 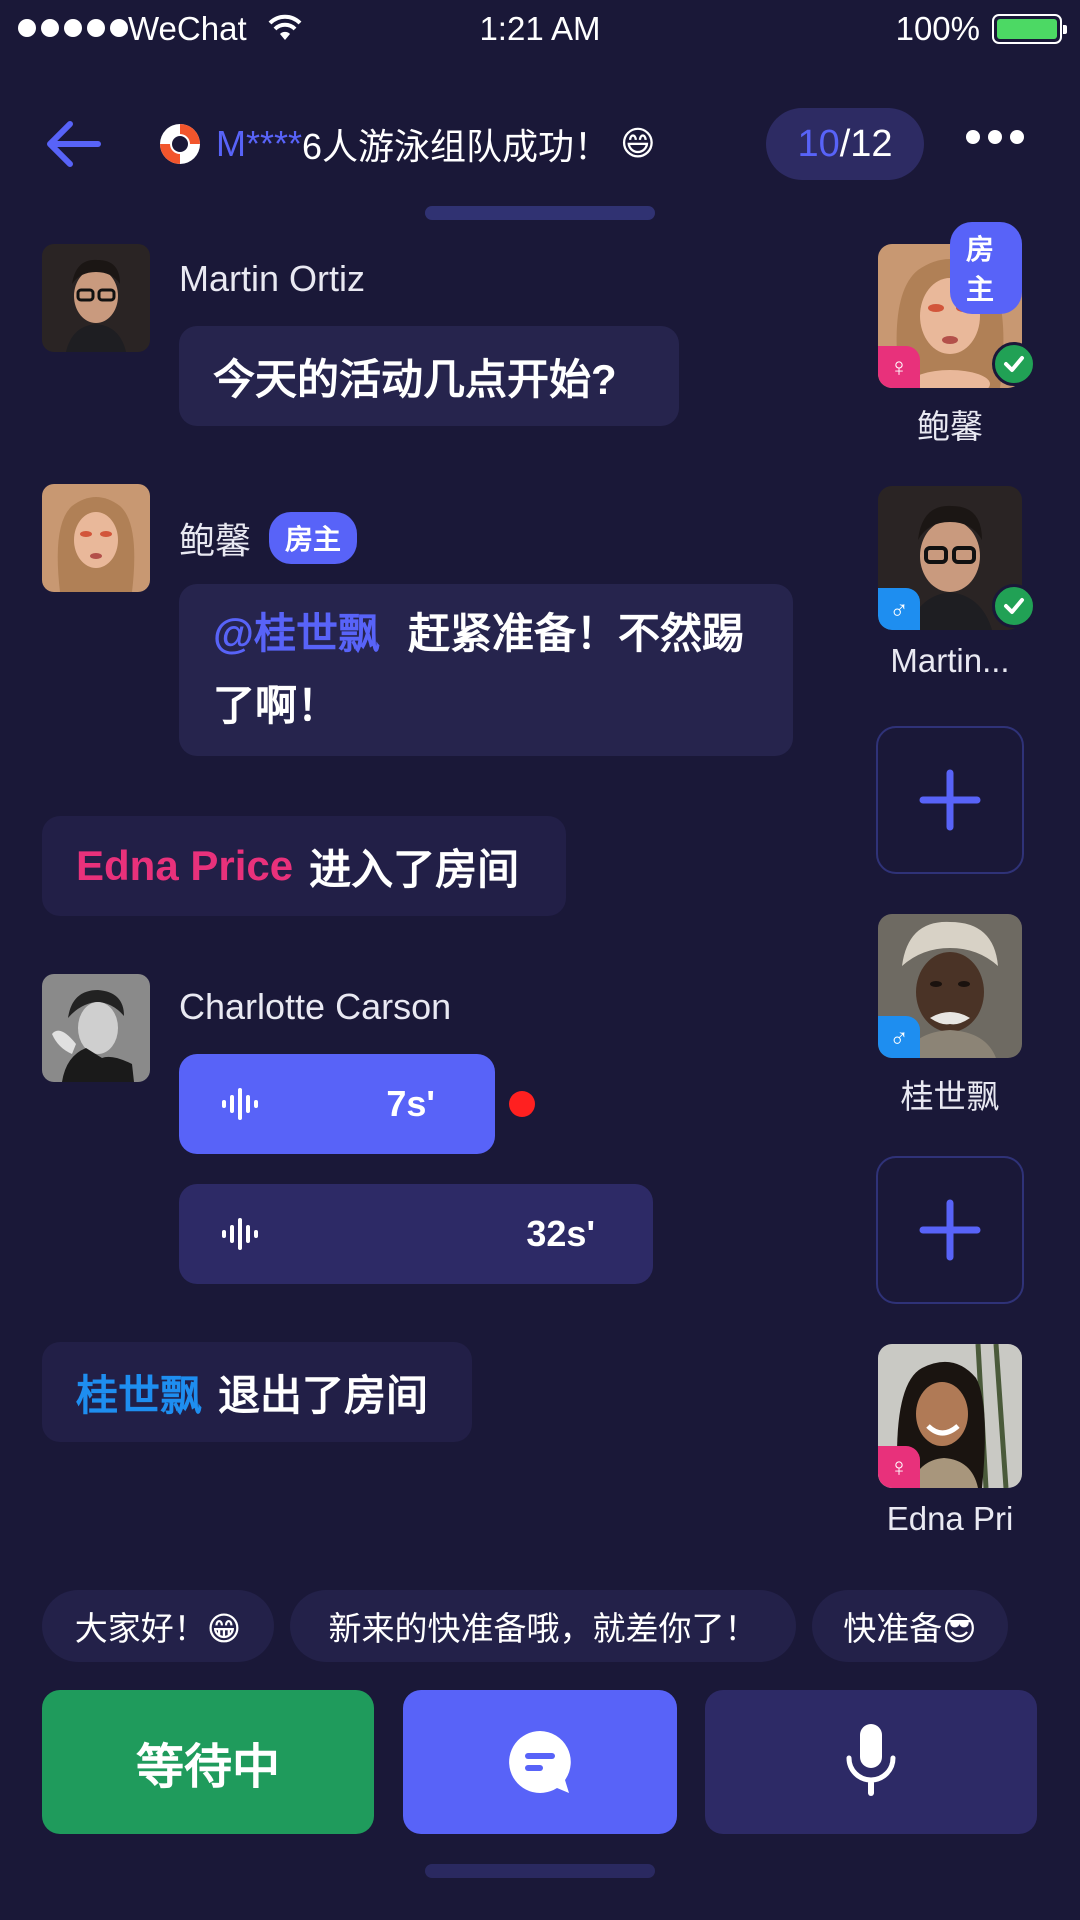 What do you see at coordinates (315, 1006) in the screenshot?
I see `sender-name: Charlotte Carson` at bounding box center [315, 1006].